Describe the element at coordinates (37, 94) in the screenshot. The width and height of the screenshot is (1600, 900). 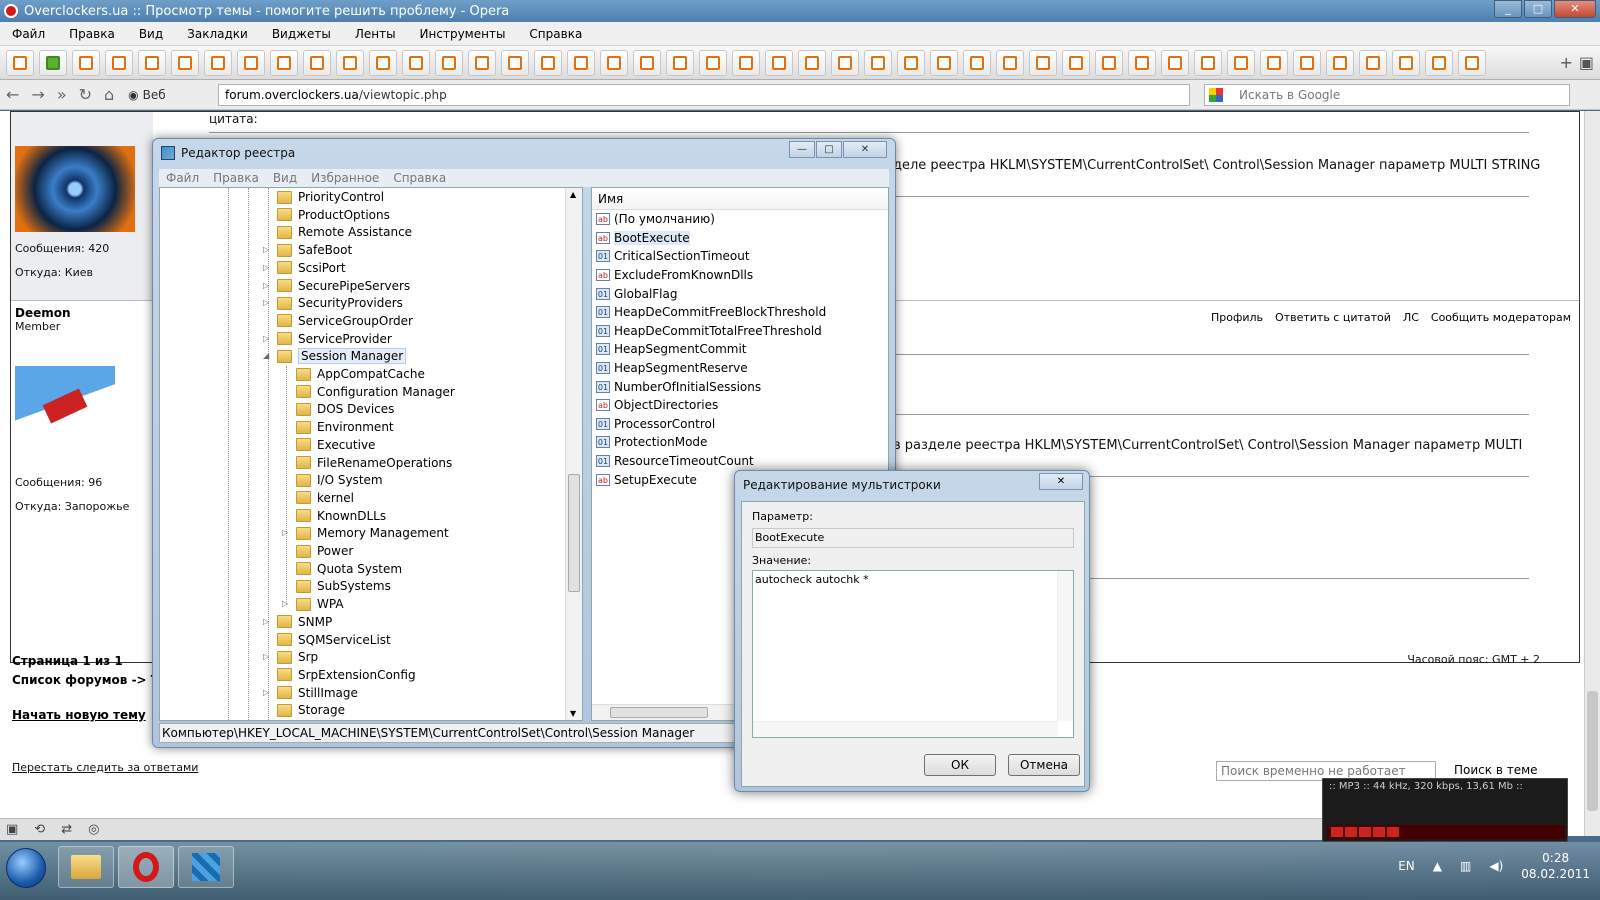
I see `forward-icon: →` at that location.